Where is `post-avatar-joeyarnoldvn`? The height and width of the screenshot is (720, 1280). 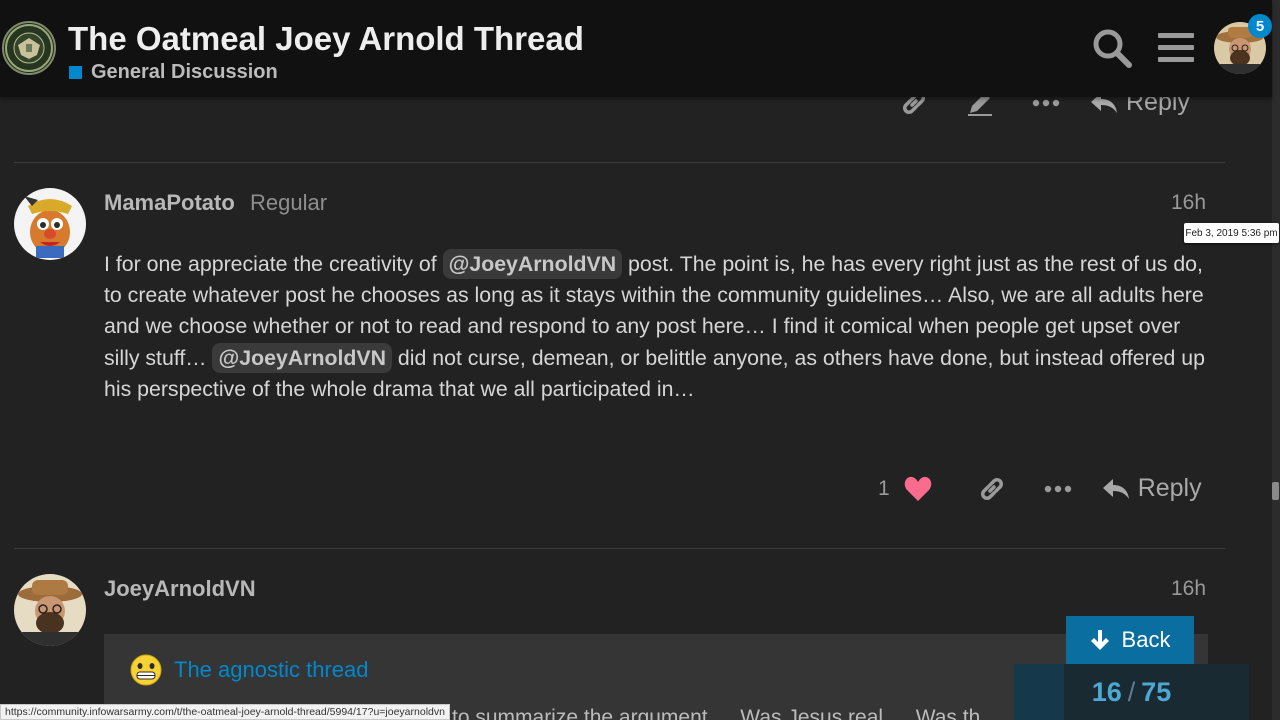 post-avatar-joeyarnoldvn is located at coordinates (50, 610).